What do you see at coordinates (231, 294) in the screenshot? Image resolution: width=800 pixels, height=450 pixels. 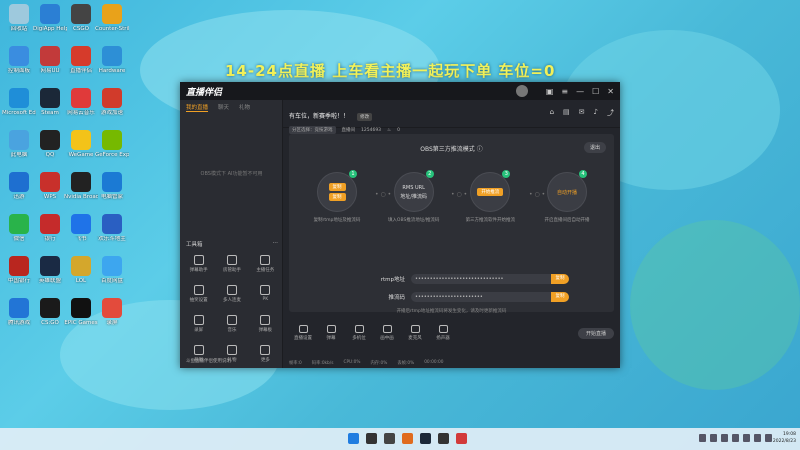 I see `tool-item: 多人连麦` at bounding box center [231, 294].